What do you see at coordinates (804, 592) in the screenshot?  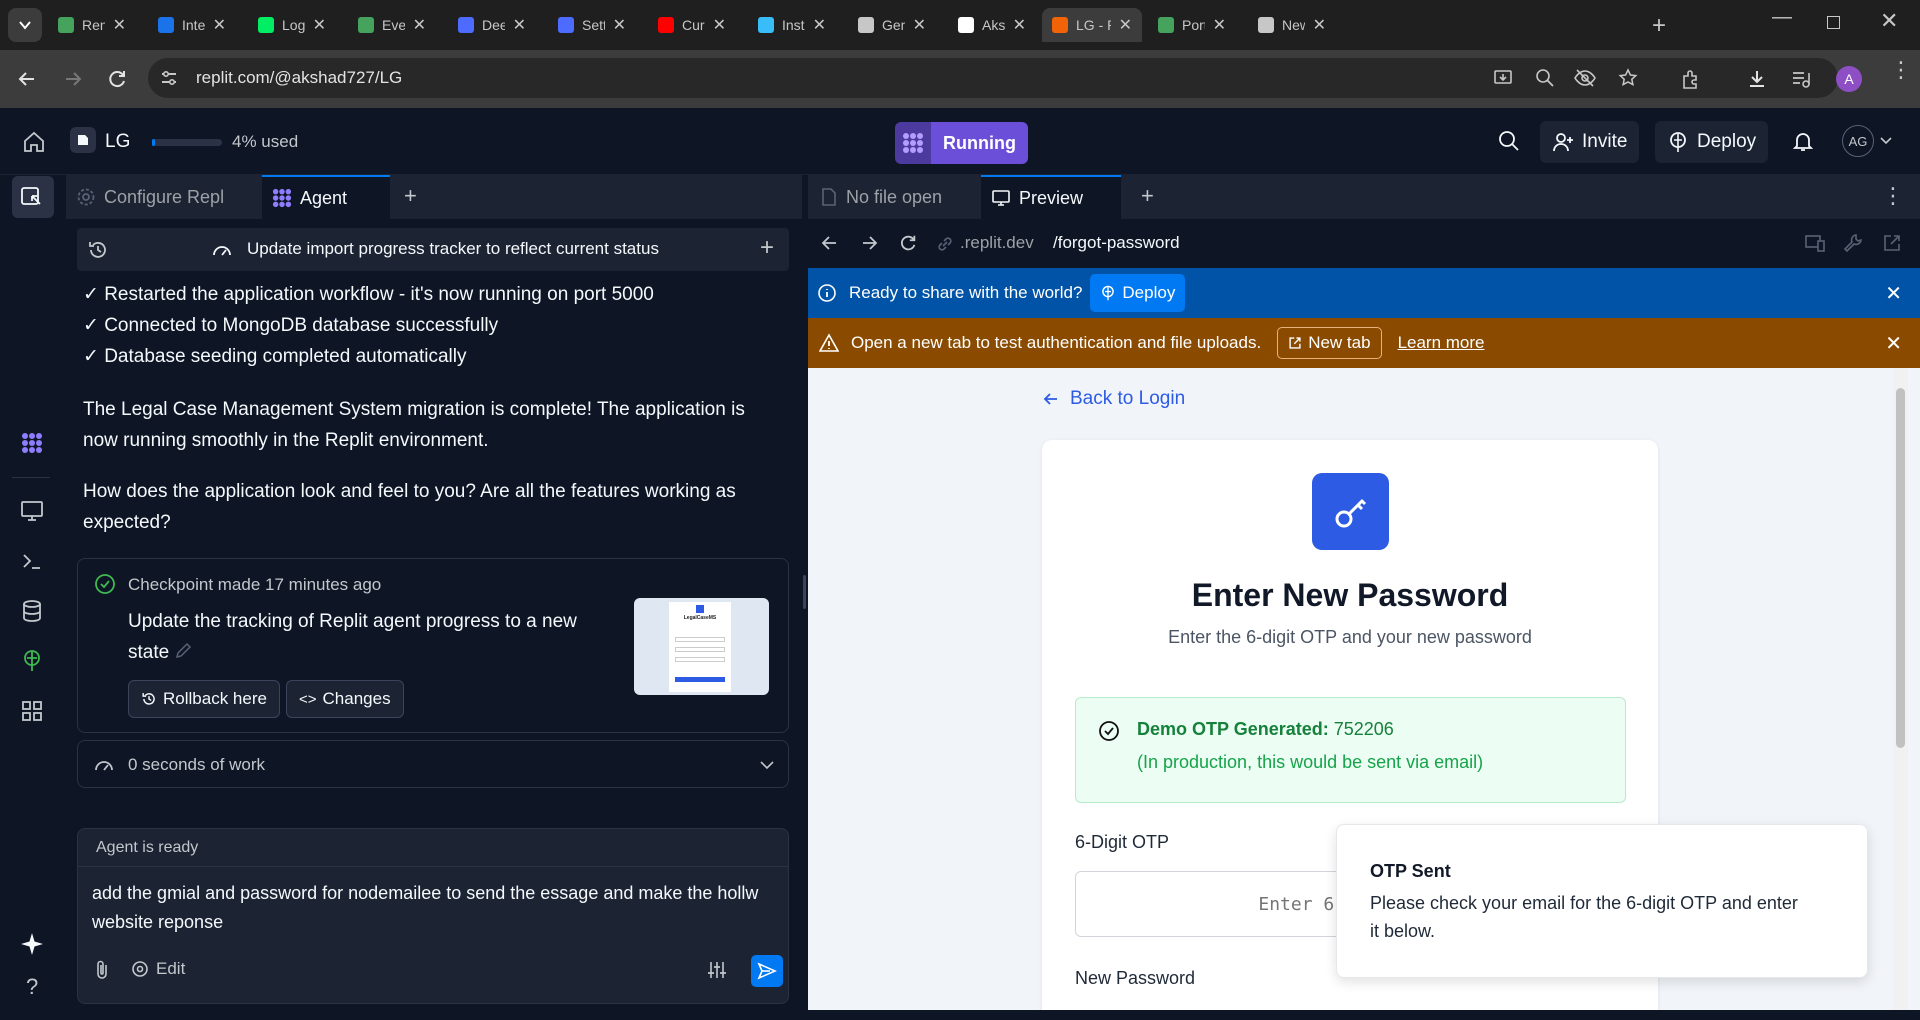 I see `panel-resize-handle` at bounding box center [804, 592].